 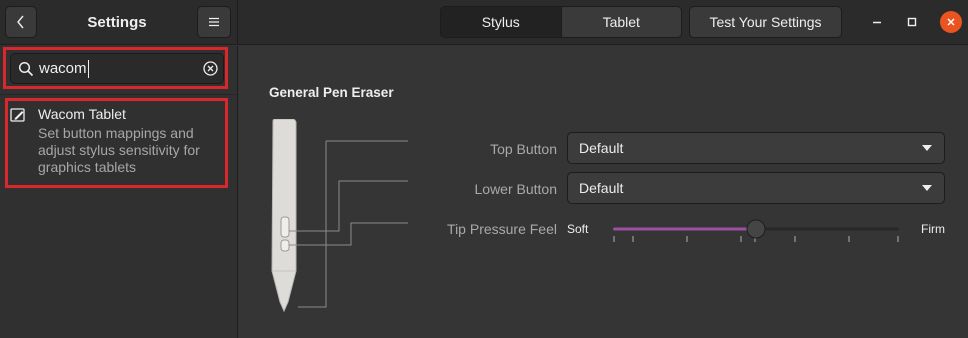 What do you see at coordinates (756, 229) in the screenshot?
I see `slider-knob` at bounding box center [756, 229].